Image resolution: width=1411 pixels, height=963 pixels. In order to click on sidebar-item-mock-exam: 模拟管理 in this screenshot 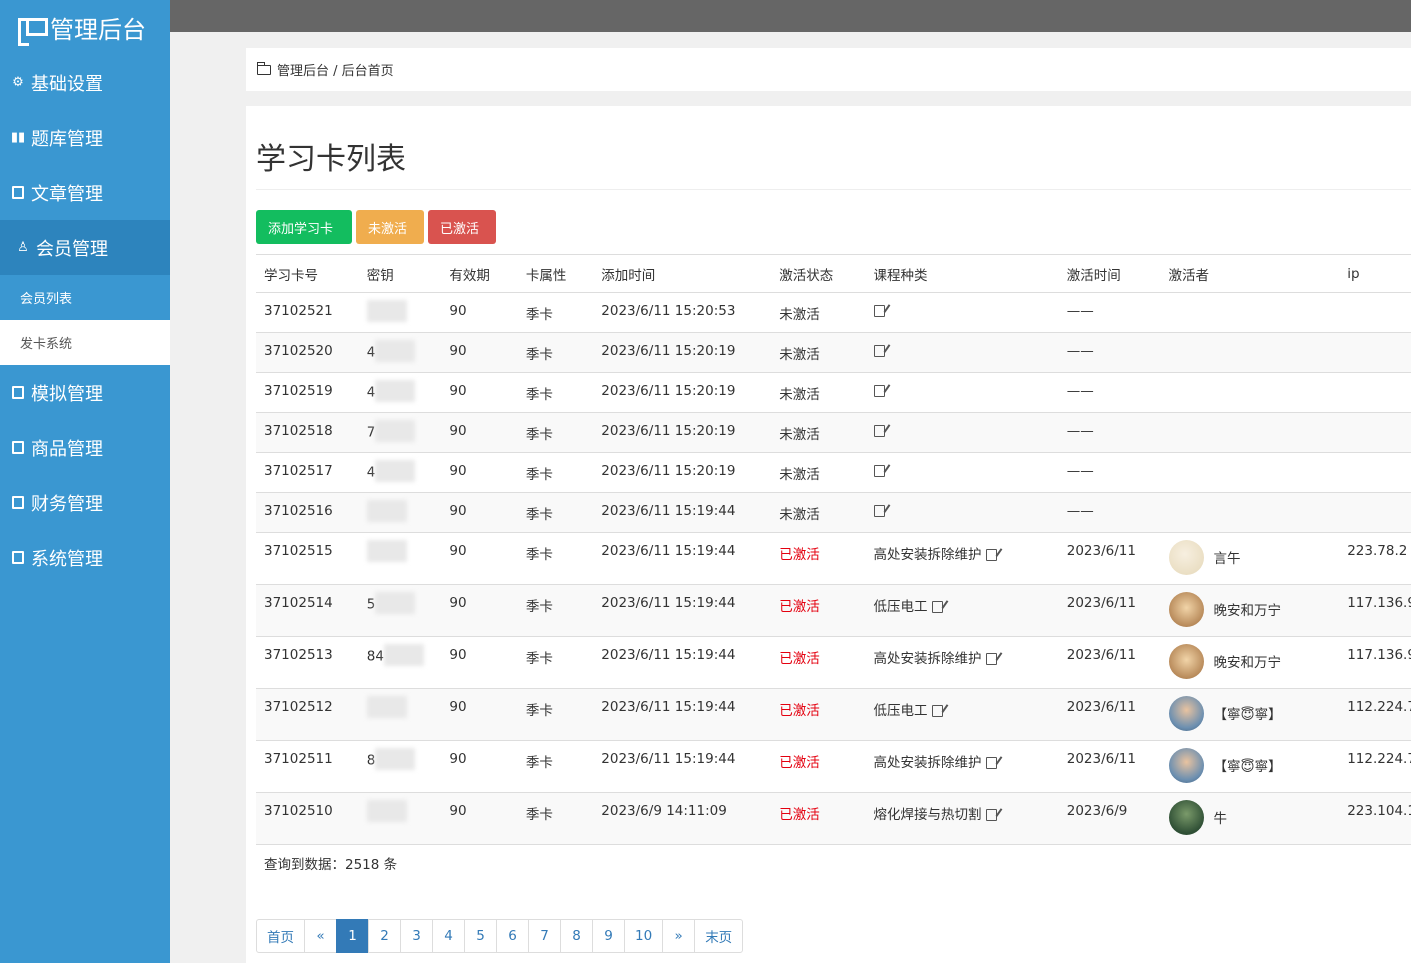, I will do `click(85, 392)`.